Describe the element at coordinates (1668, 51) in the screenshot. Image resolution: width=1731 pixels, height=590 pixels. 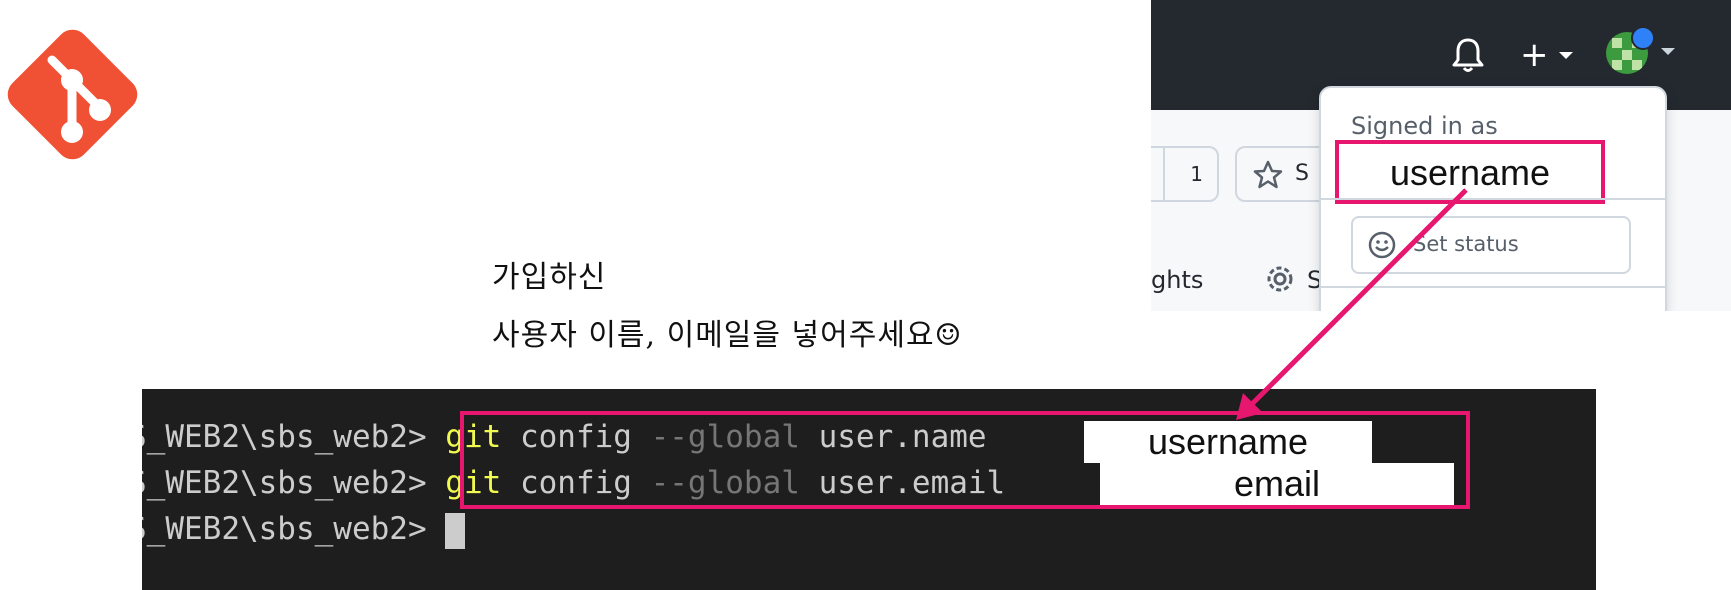
I see `avatar-chevron-icon` at that location.